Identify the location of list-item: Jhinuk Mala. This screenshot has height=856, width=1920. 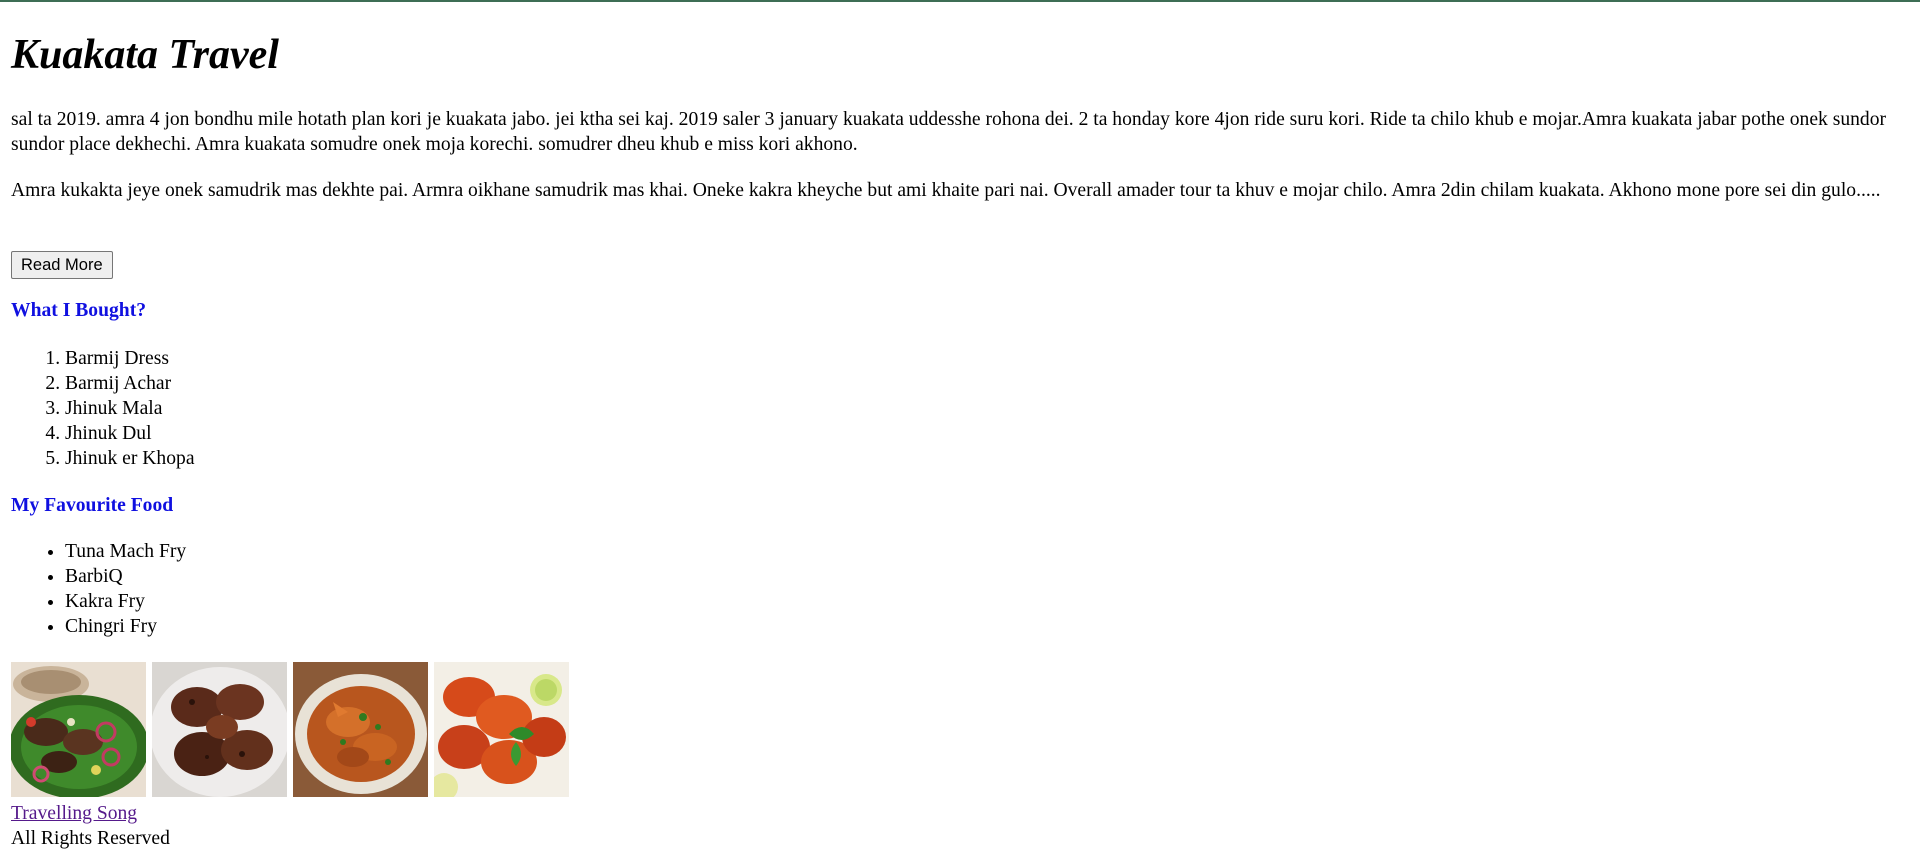
(130, 408).